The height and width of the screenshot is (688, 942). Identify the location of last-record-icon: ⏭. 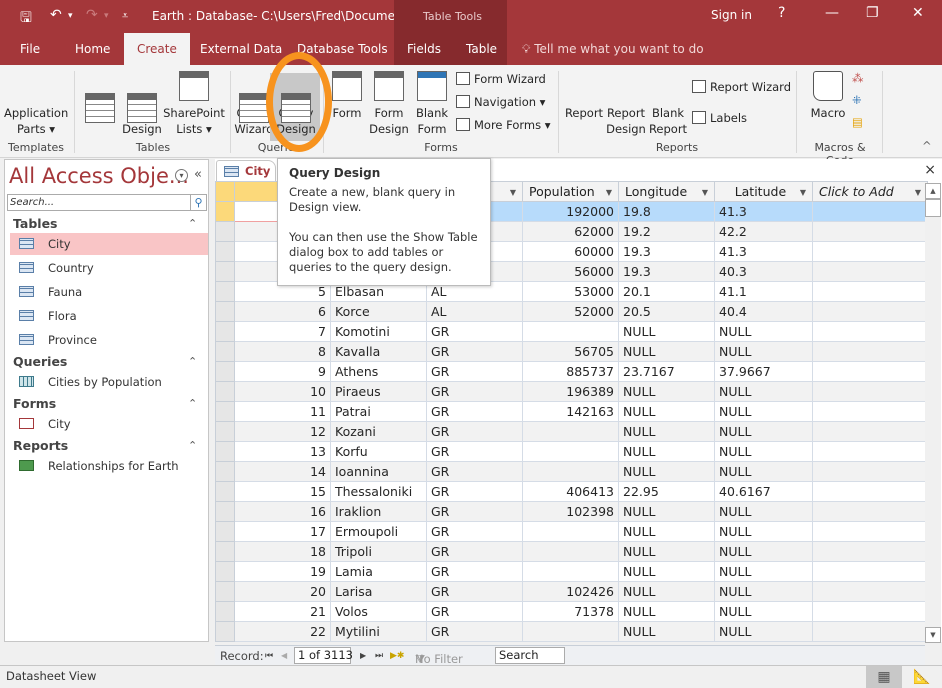
(379, 656).